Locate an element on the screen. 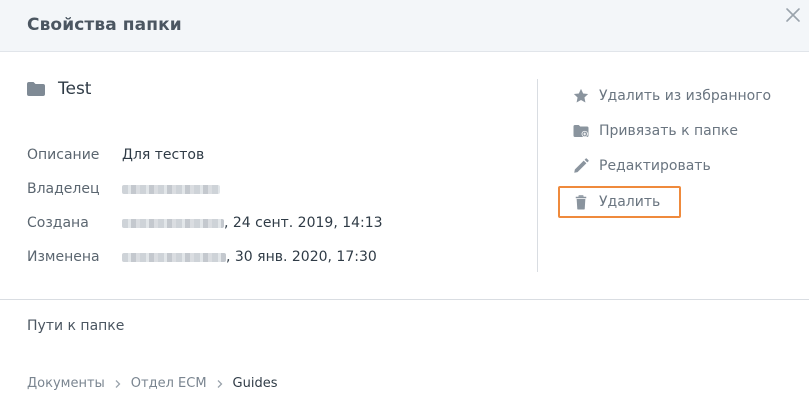  vertical-divider is located at coordinates (537, 175).